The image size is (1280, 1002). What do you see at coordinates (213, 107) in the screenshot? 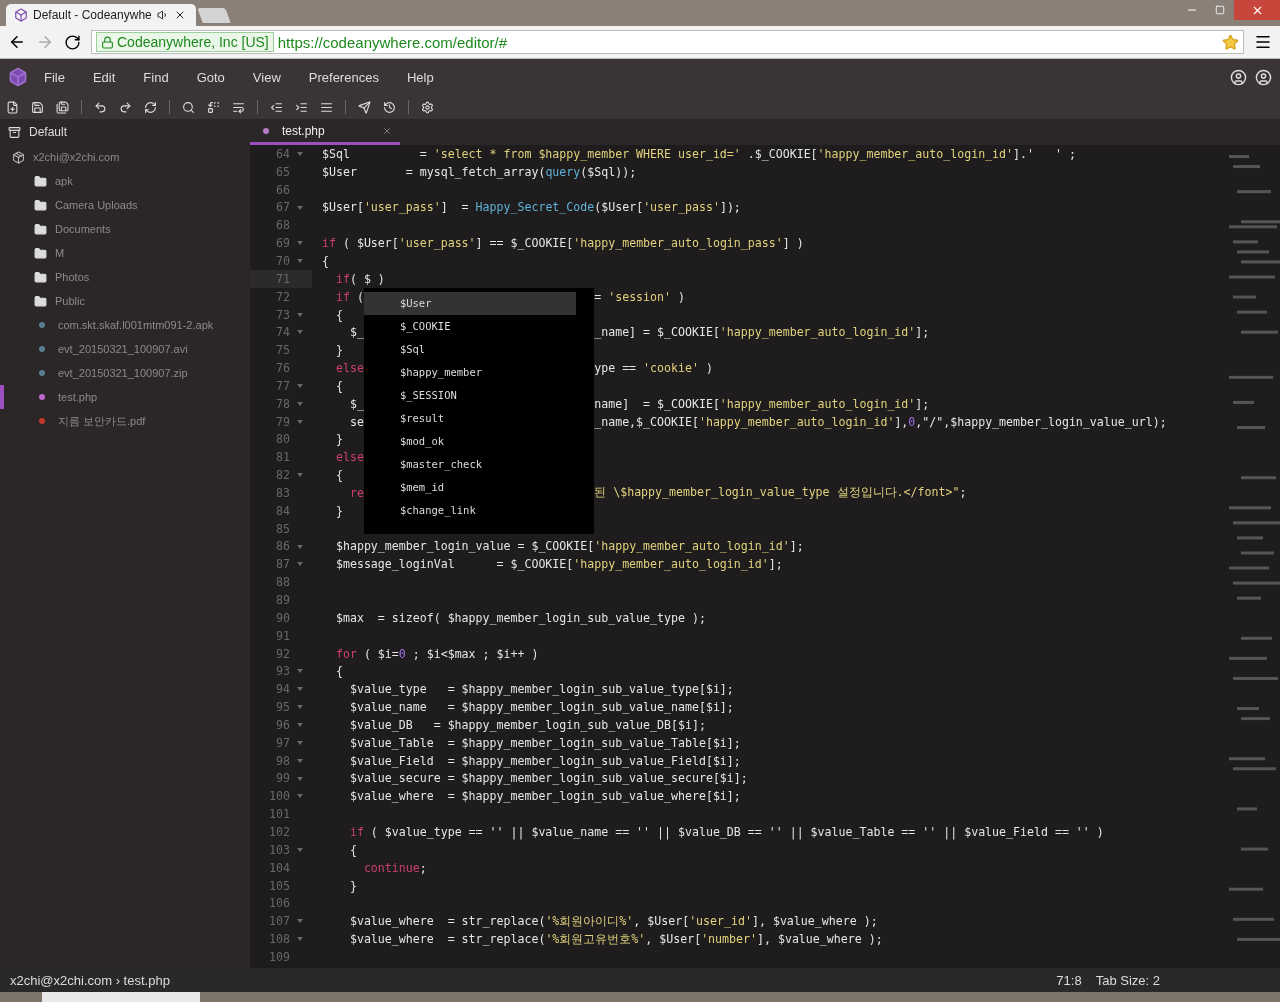
I see `replace-icon` at bounding box center [213, 107].